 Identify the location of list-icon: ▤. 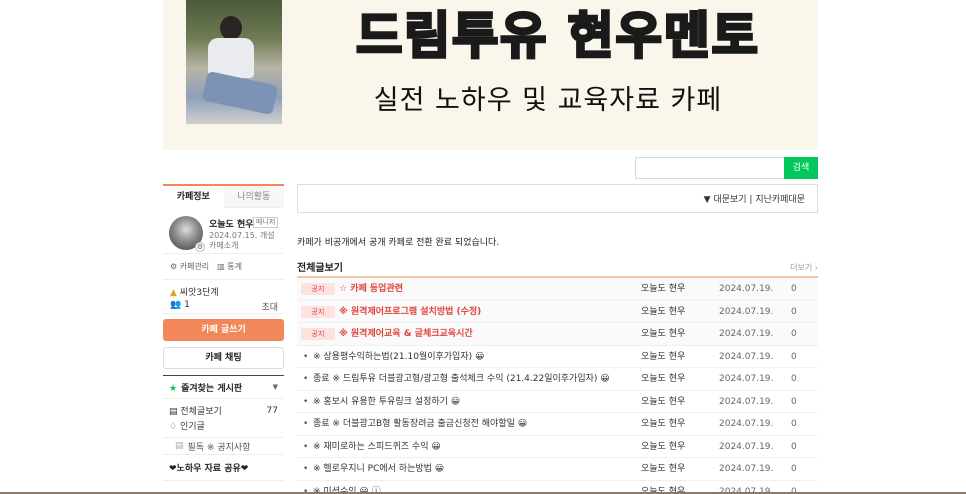
(175, 412).